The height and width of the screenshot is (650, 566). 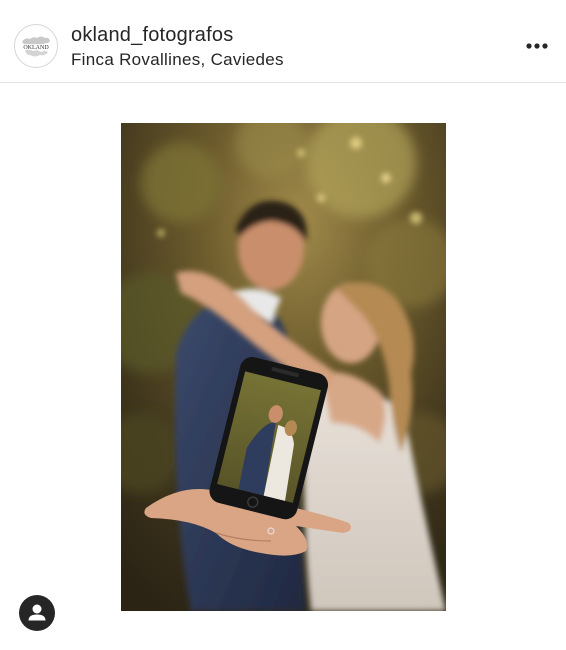 I want to click on user-tag-icon, so click(x=37, y=613).